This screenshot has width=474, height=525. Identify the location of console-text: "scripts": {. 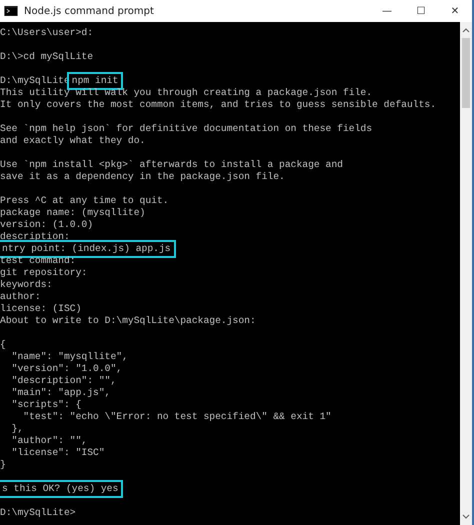
(46, 405).